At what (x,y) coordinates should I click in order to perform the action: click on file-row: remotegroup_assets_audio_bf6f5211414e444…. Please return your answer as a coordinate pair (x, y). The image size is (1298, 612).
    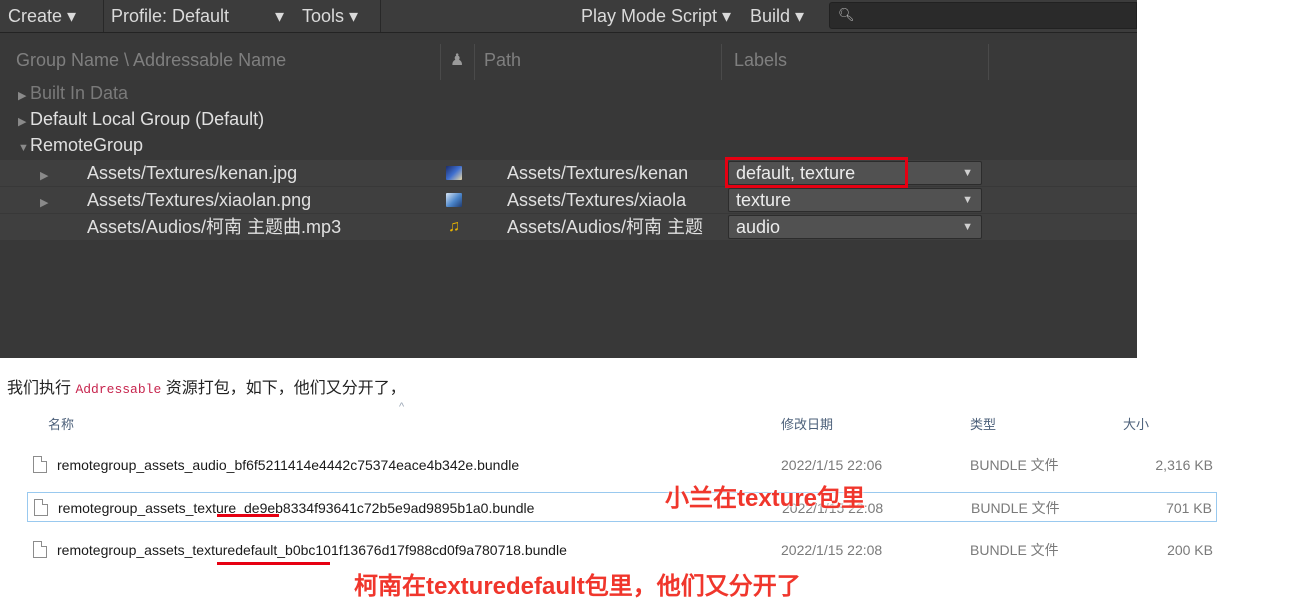
    Looking at the image, I should click on (622, 465).